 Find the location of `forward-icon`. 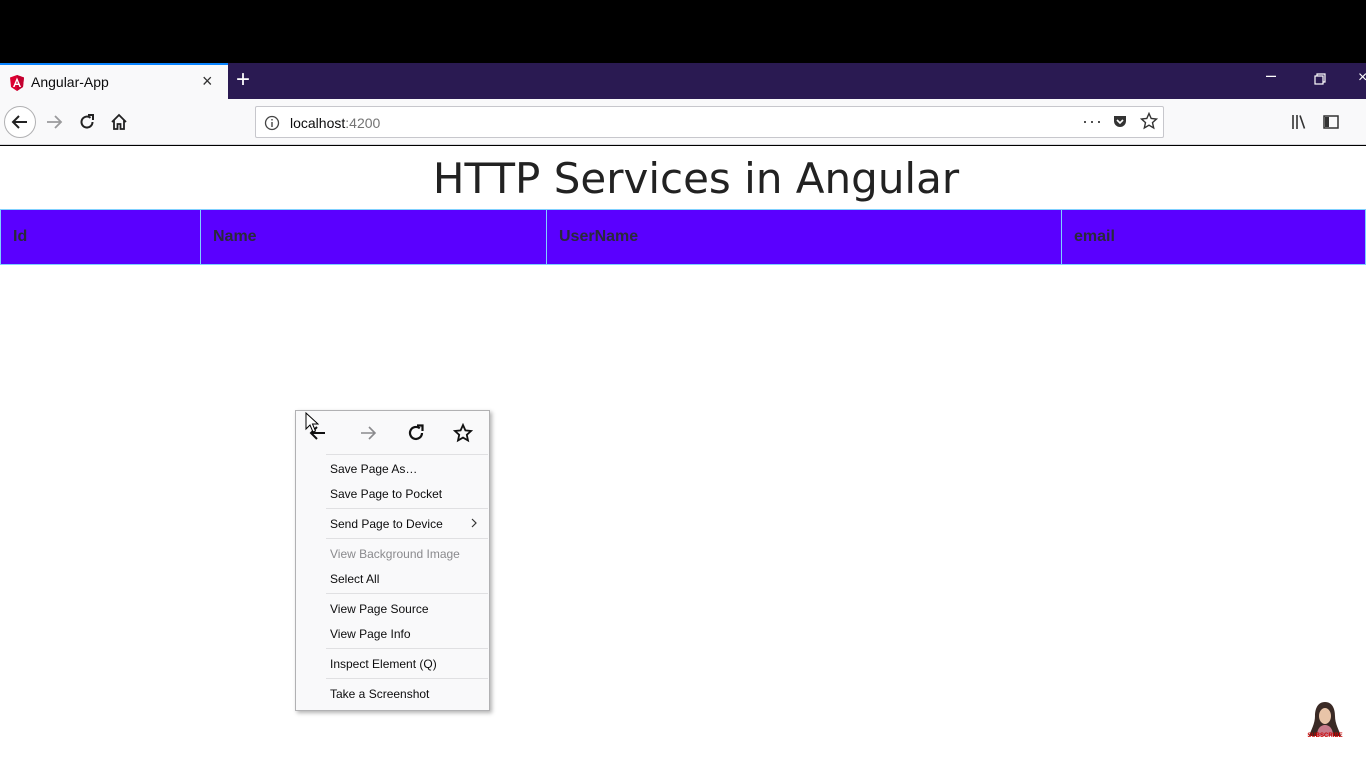

forward-icon is located at coordinates (368, 433).